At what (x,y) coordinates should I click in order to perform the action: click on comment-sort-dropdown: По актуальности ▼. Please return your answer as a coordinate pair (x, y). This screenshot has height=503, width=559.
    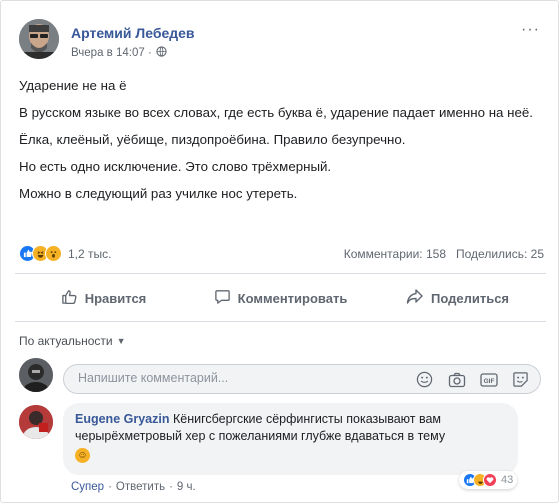
    Looking at the image, I should click on (72, 341).